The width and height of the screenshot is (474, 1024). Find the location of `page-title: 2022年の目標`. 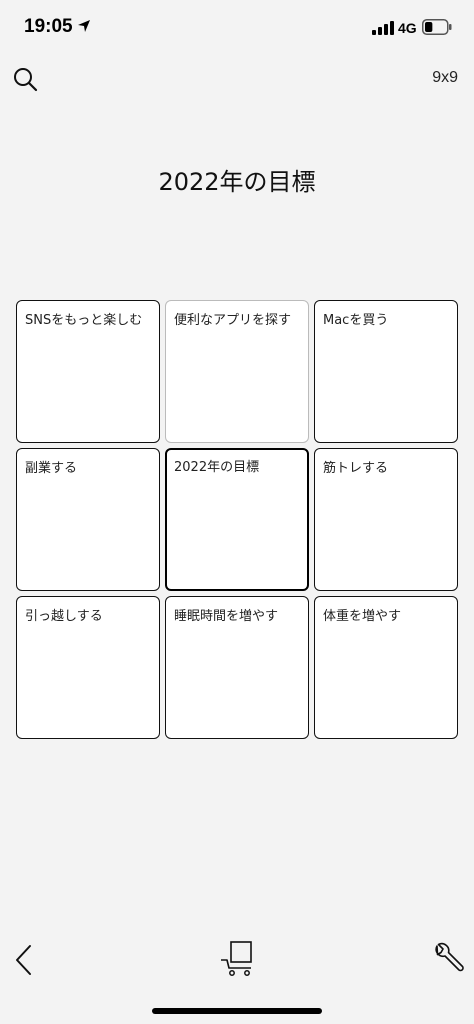

page-title: 2022年の目標 is located at coordinates (237, 182).